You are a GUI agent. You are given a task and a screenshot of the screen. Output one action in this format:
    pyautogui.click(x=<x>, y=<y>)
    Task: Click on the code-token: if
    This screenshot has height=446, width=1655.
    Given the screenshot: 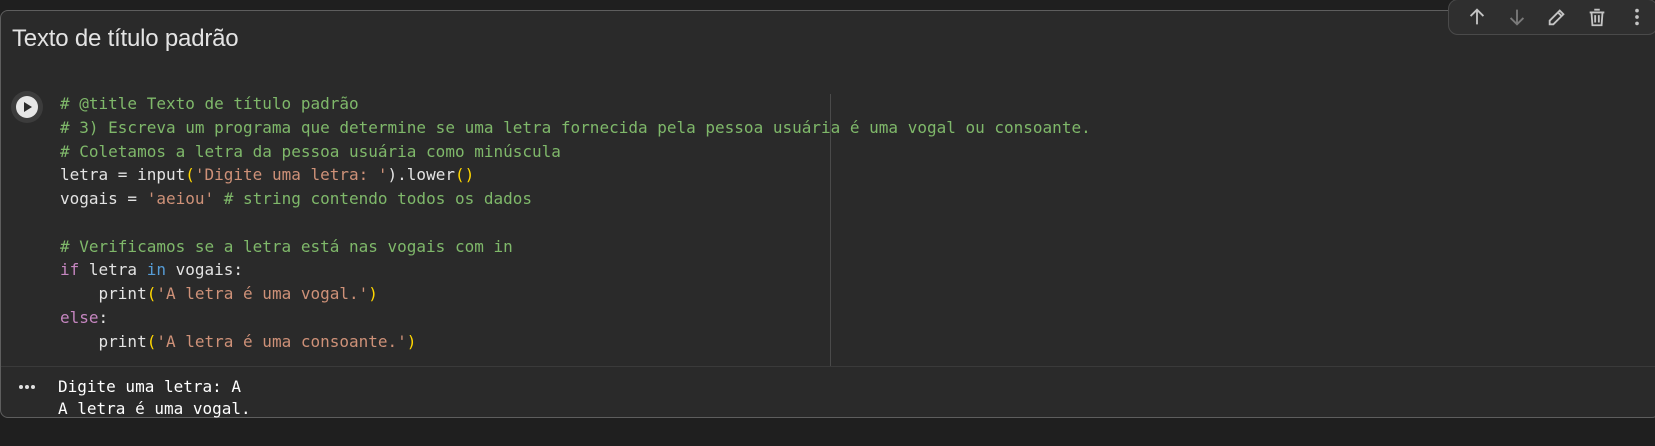 What is the action you would take?
    pyautogui.click(x=70, y=270)
    